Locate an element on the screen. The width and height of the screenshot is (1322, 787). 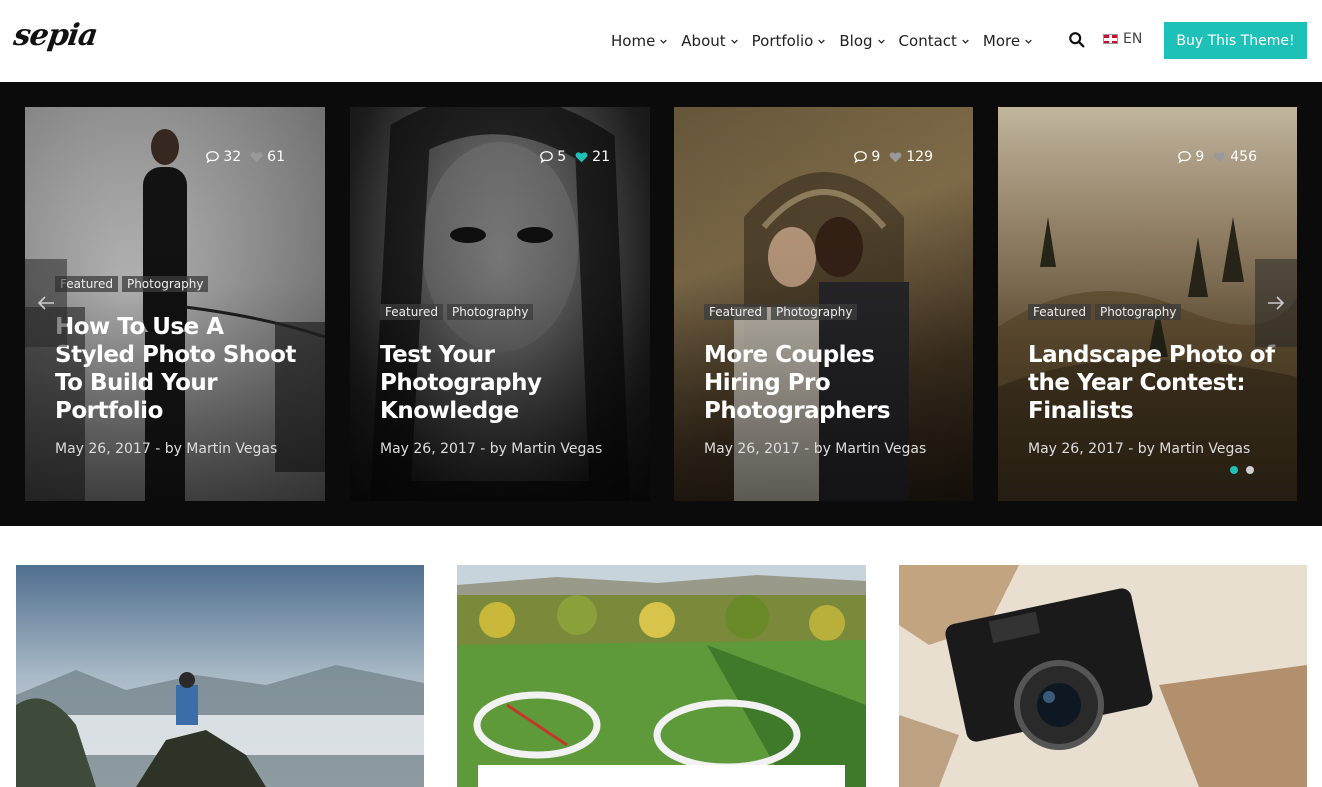
slider-dot is located at coordinates (1250, 470).